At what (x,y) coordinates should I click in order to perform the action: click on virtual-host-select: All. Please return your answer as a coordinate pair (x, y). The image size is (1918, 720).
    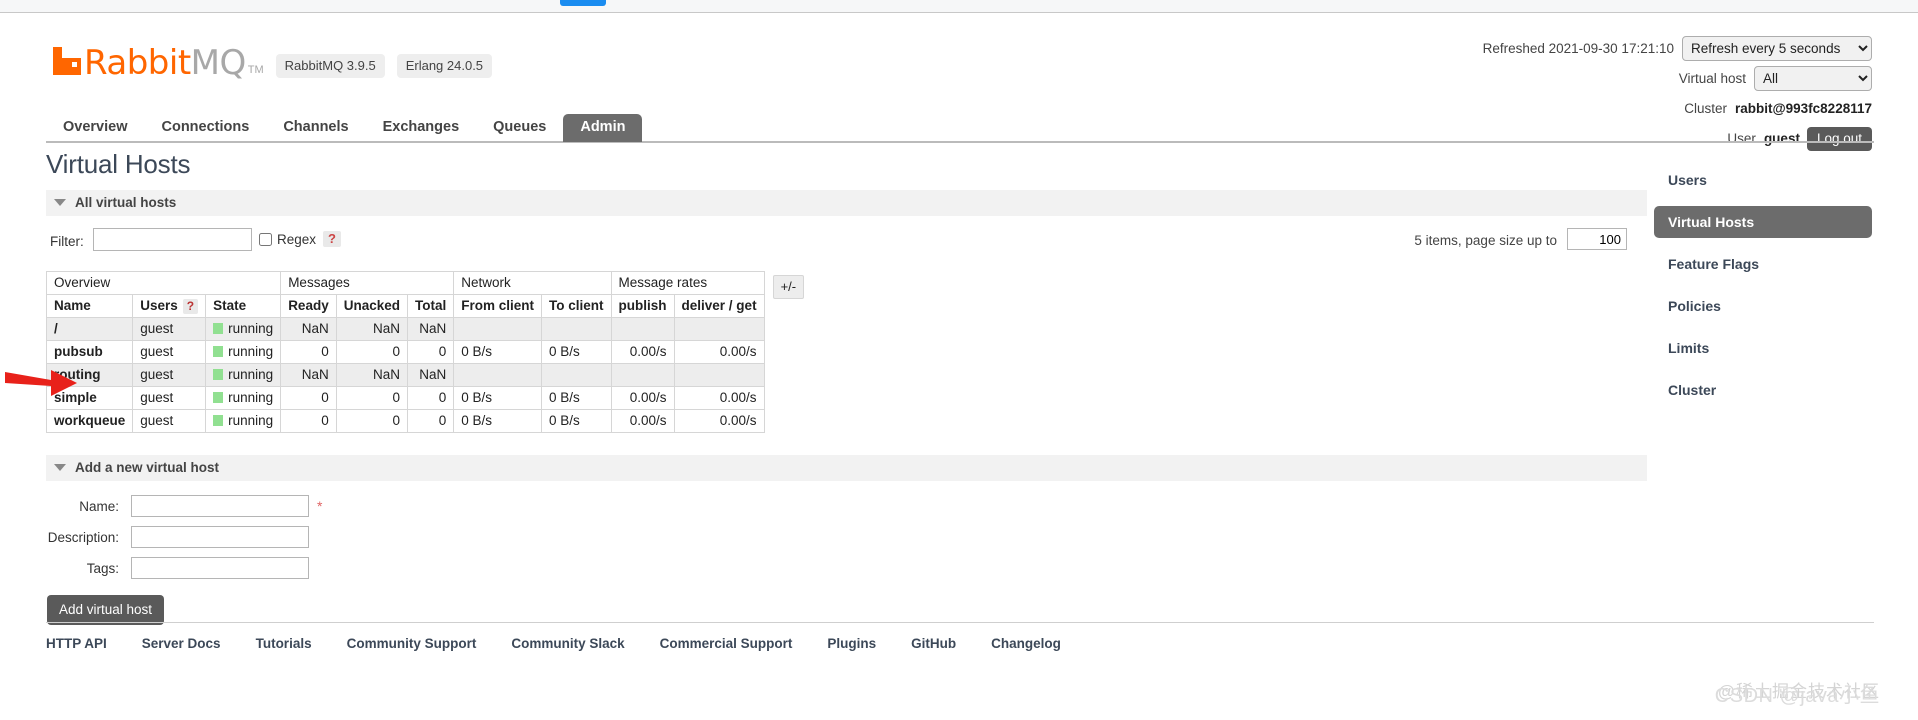
    Looking at the image, I should click on (1813, 78).